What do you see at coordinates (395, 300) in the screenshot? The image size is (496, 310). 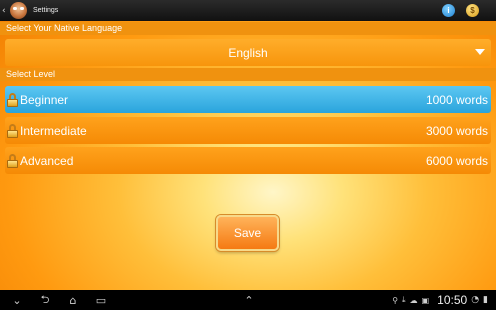 I see `usb-icon: ⚲` at bounding box center [395, 300].